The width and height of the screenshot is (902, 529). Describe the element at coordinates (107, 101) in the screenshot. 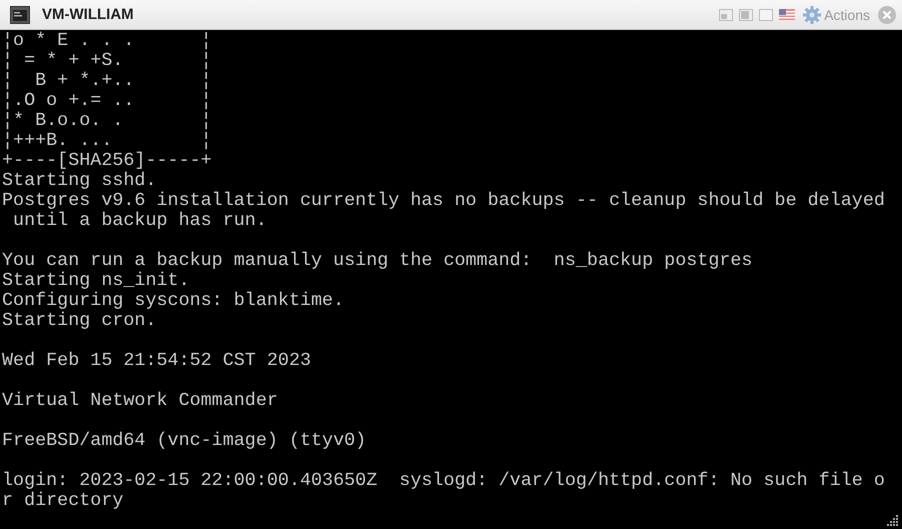

I see `console-line: ¦.O o +.= .. ¦` at that location.